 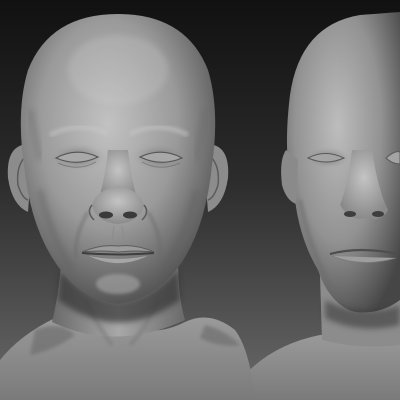 I want to click on chin, so click(x=118, y=284).